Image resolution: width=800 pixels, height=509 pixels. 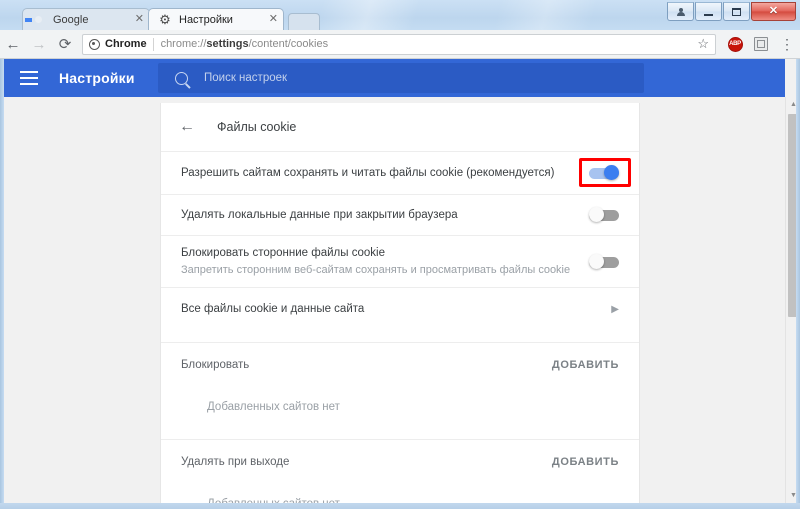 What do you see at coordinates (227, 44) in the screenshot?
I see `url-strong: settings` at bounding box center [227, 44].